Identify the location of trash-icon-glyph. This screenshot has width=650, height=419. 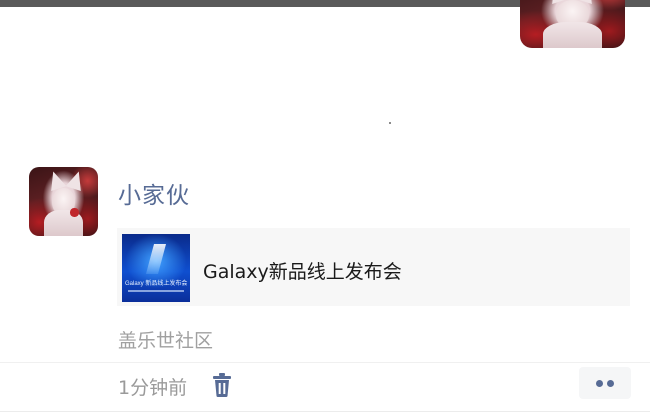
(222, 385).